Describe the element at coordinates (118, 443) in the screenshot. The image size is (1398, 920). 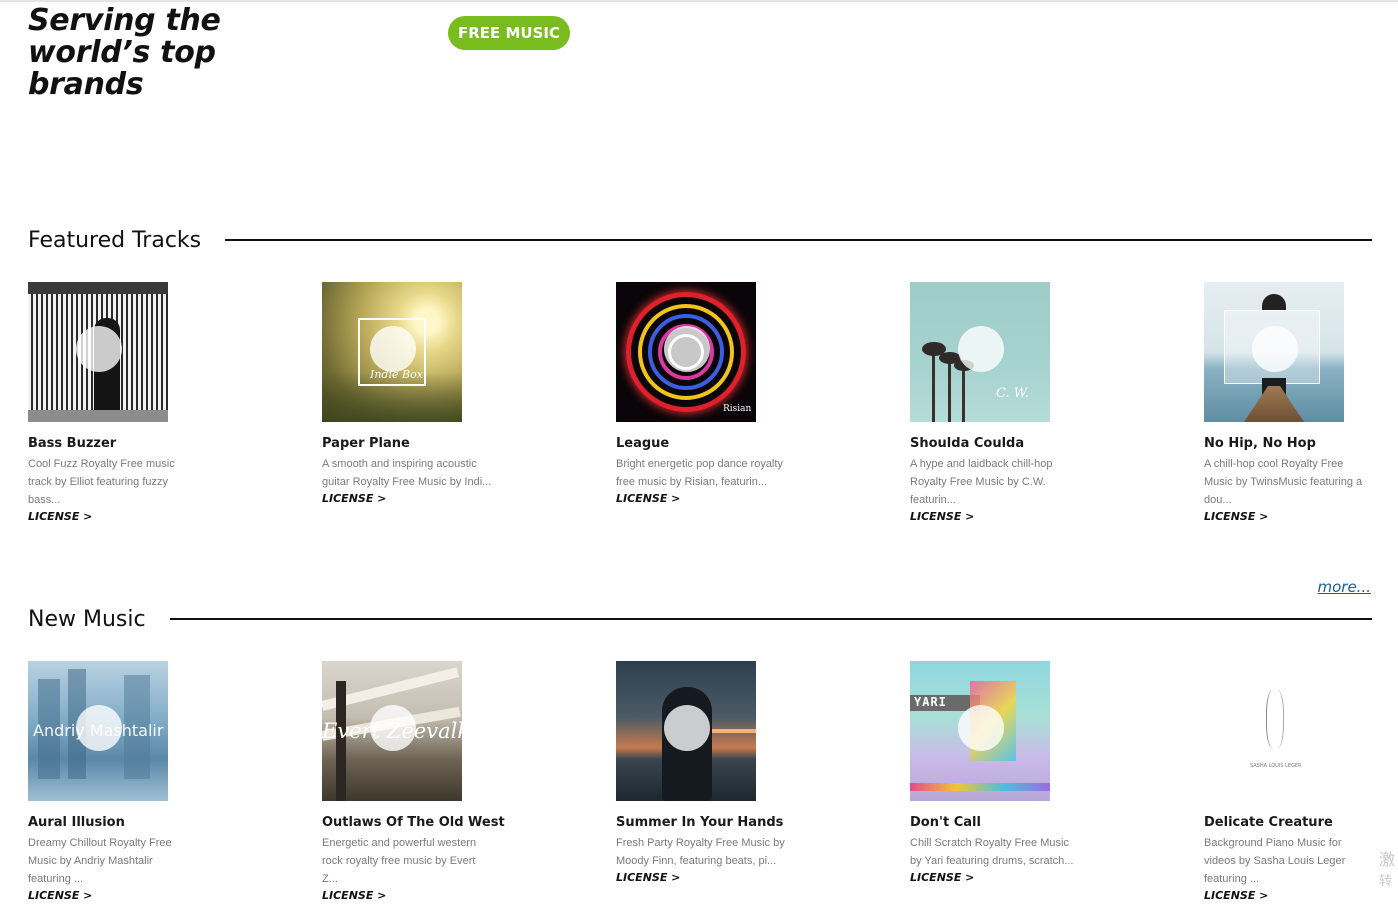
I see `track-title: Bass Buzzer` at that location.